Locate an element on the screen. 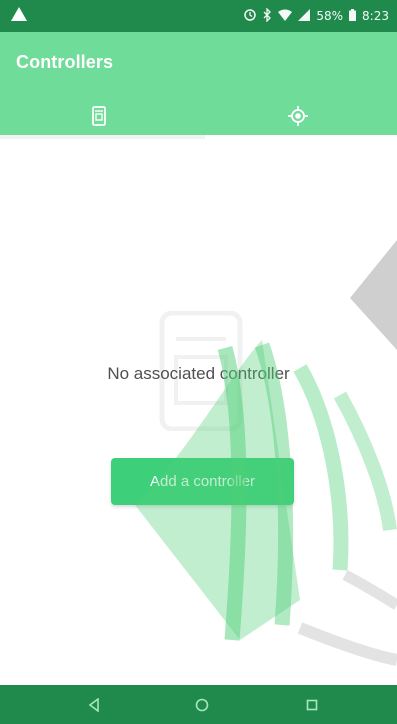 Image resolution: width=397 pixels, height=724 pixels. back-icon is located at coordinates (94, 705).